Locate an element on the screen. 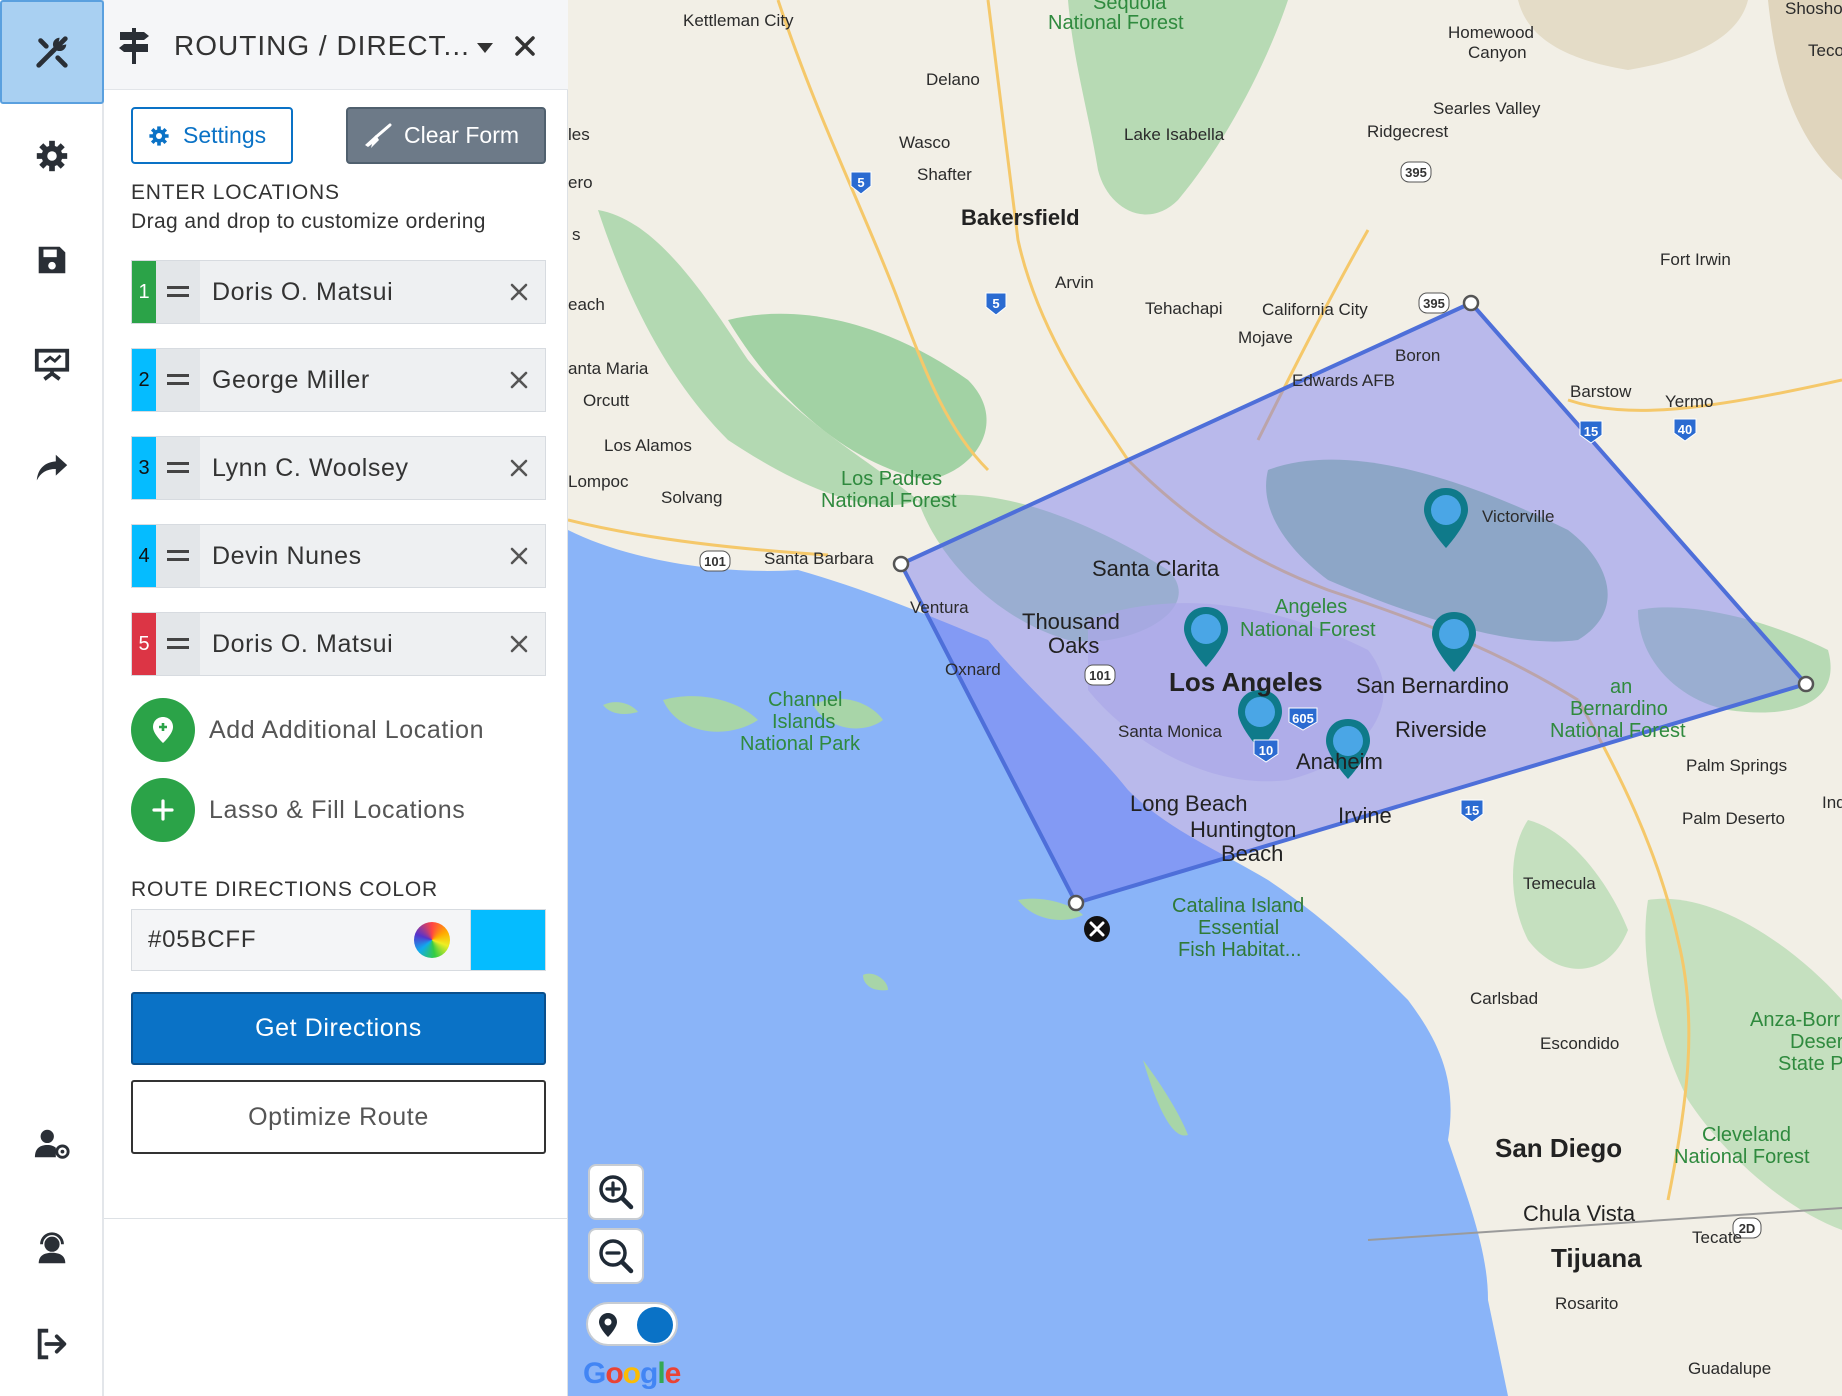  location-number: 1 is located at coordinates (144, 292).